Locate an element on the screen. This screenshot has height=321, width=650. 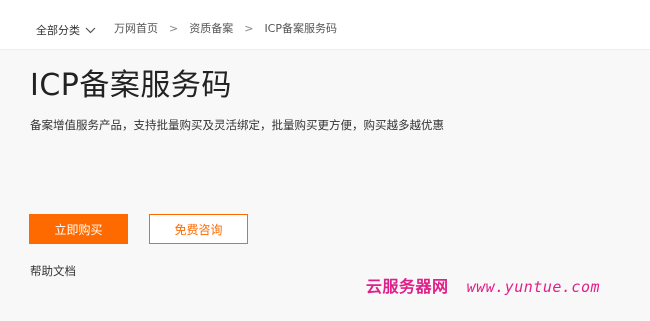
breadcrumb-item-current: ICP备案服务码 is located at coordinates (300, 28).